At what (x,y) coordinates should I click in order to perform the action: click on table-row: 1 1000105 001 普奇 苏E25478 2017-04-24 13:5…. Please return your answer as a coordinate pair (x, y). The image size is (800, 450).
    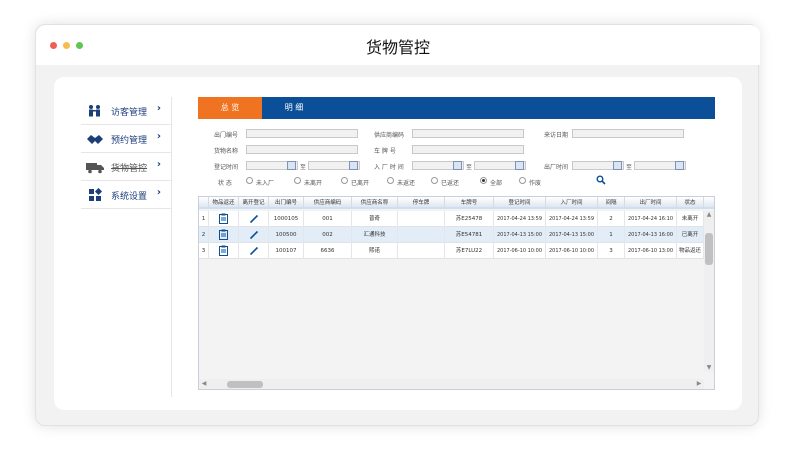
    Looking at the image, I should click on (451, 219).